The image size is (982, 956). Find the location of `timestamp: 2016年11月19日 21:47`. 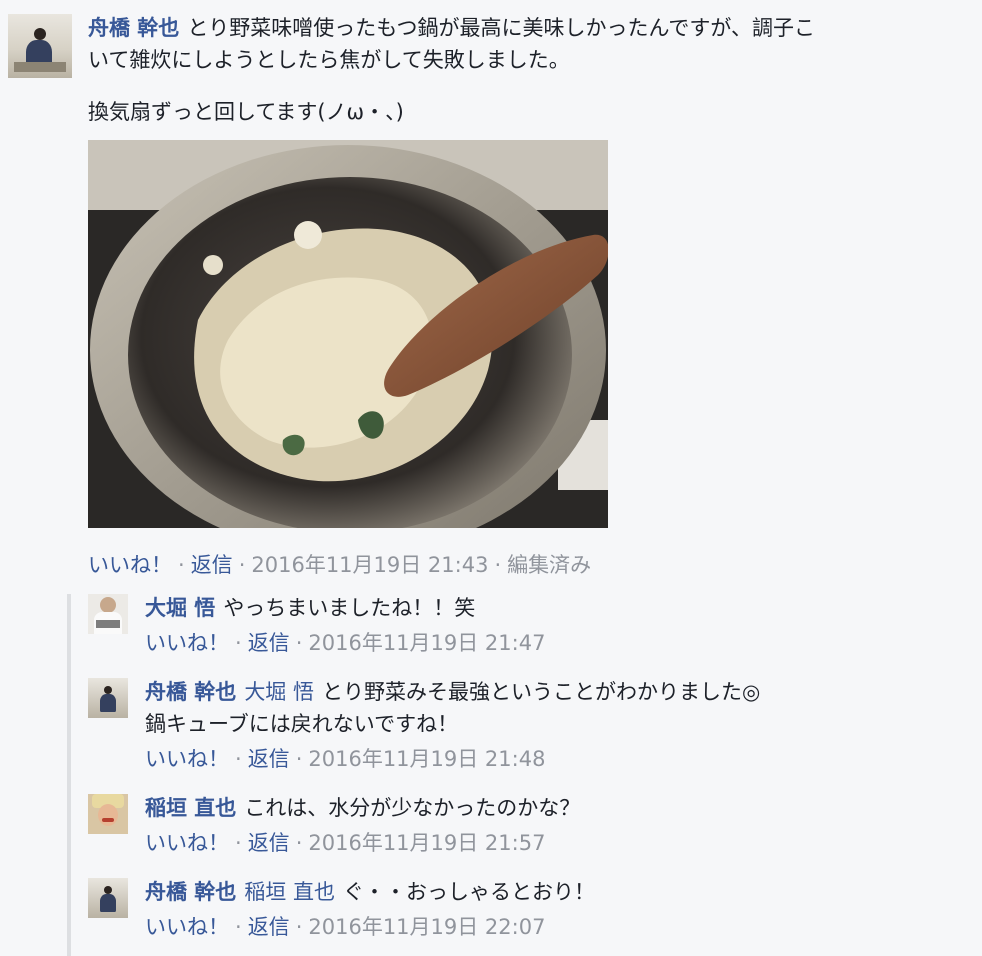

timestamp: 2016年11月19日 21:47 is located at coordinates (426, 643).